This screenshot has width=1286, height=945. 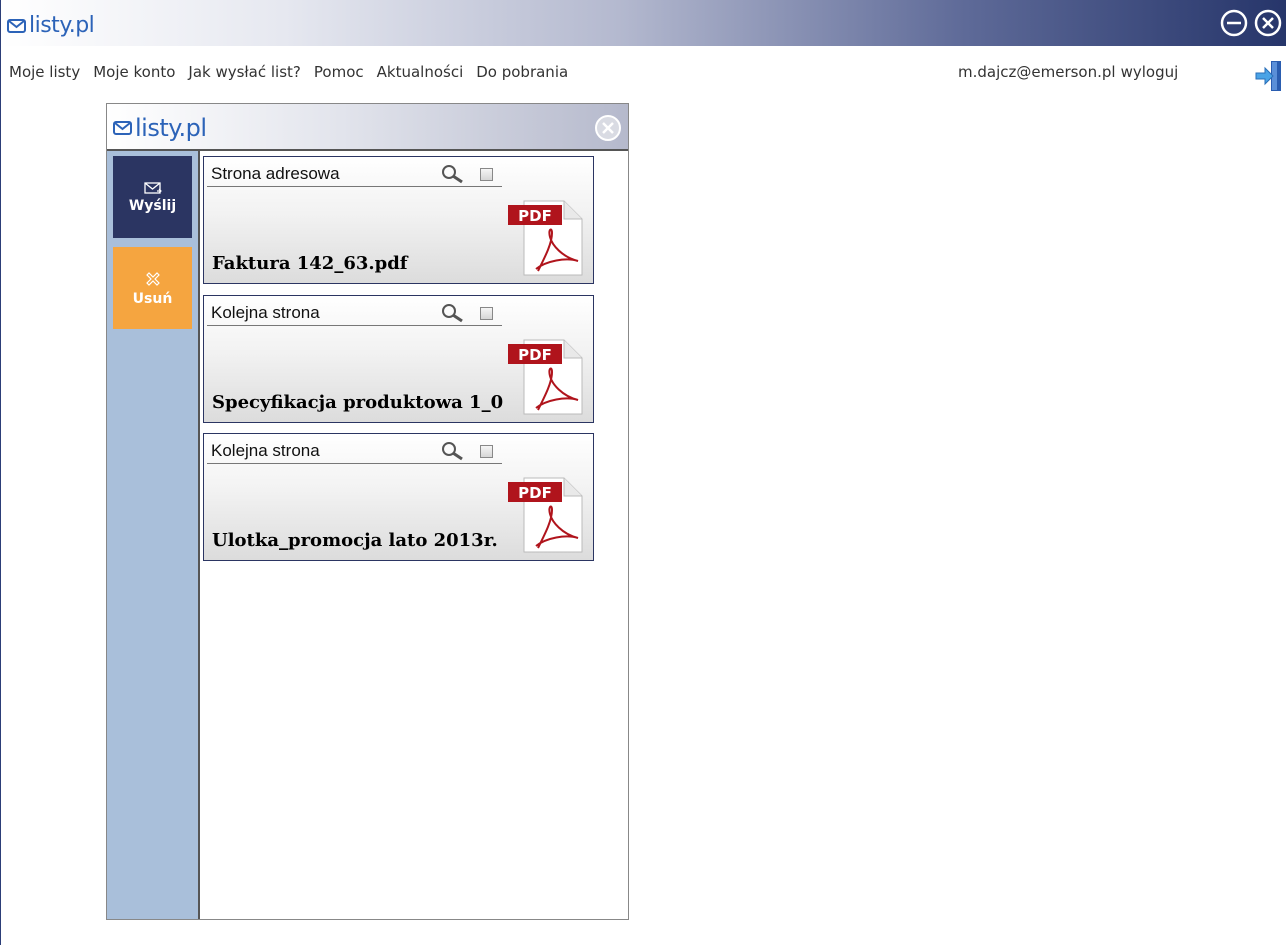 I want to click on document-filename: Faktura 142_63.pdf, so click(x=310, y=263).